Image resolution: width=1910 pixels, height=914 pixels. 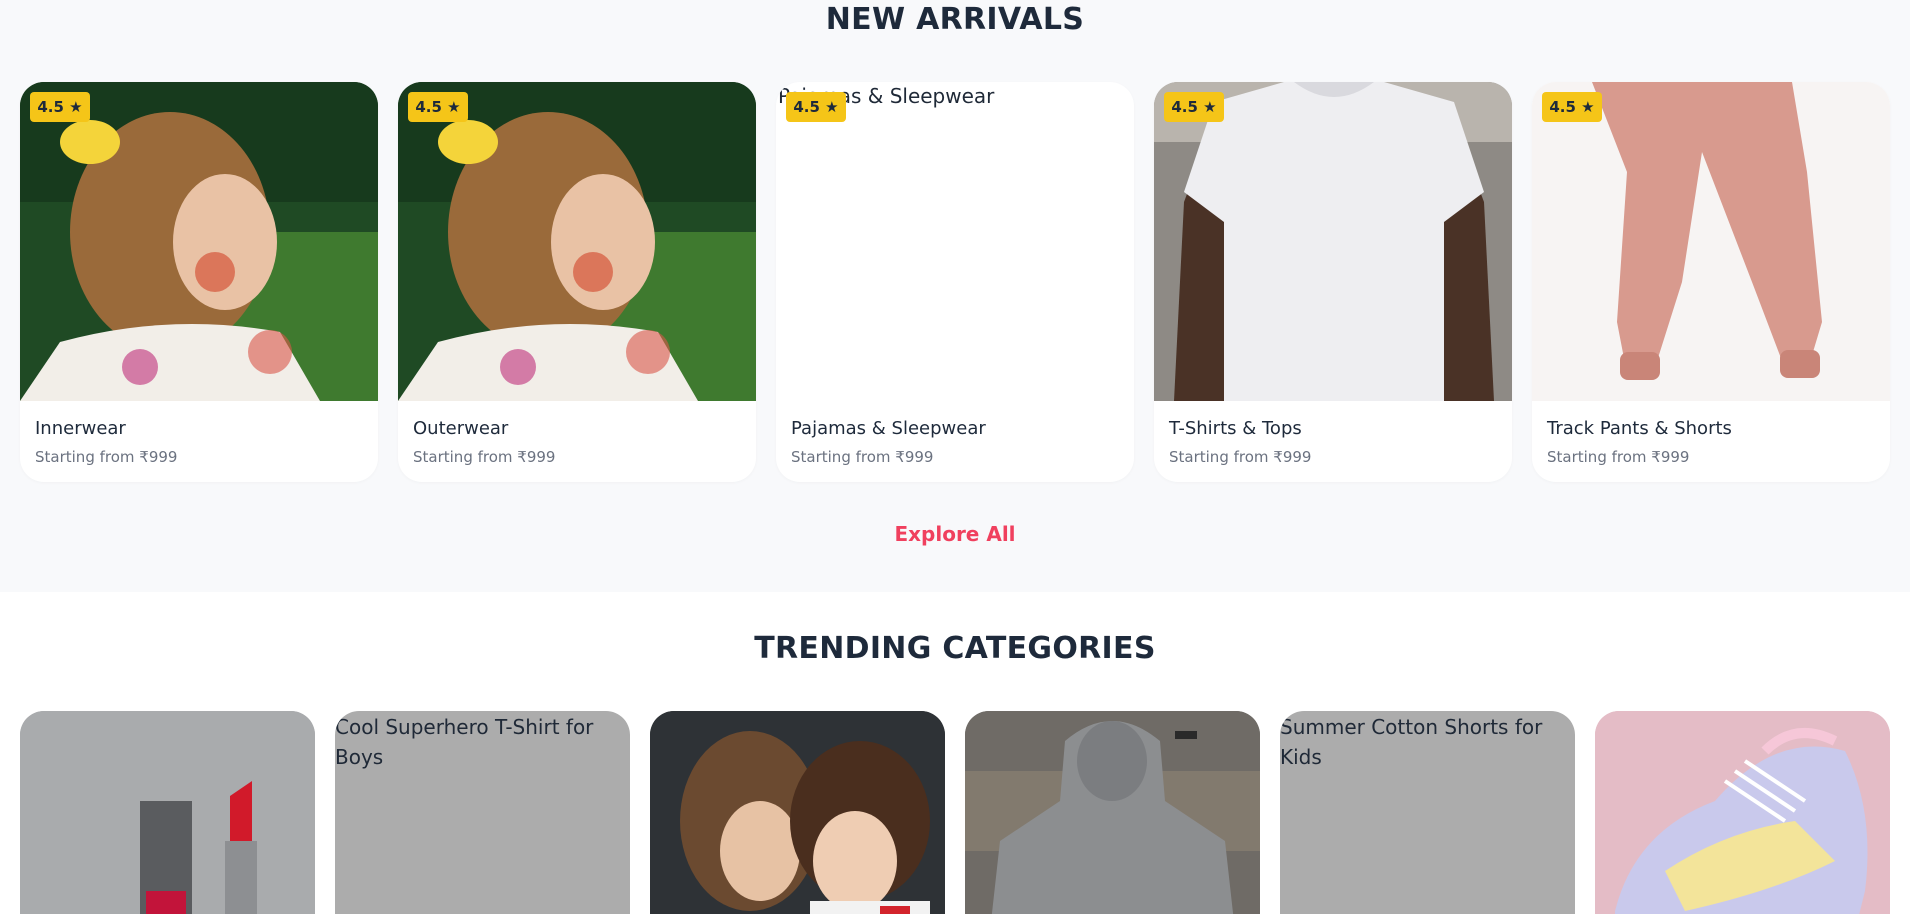 What do you see at coordinates (955, 534) in the screenshot?
I see `explore-all-link: Explore All` at bounding box center [955, 534].